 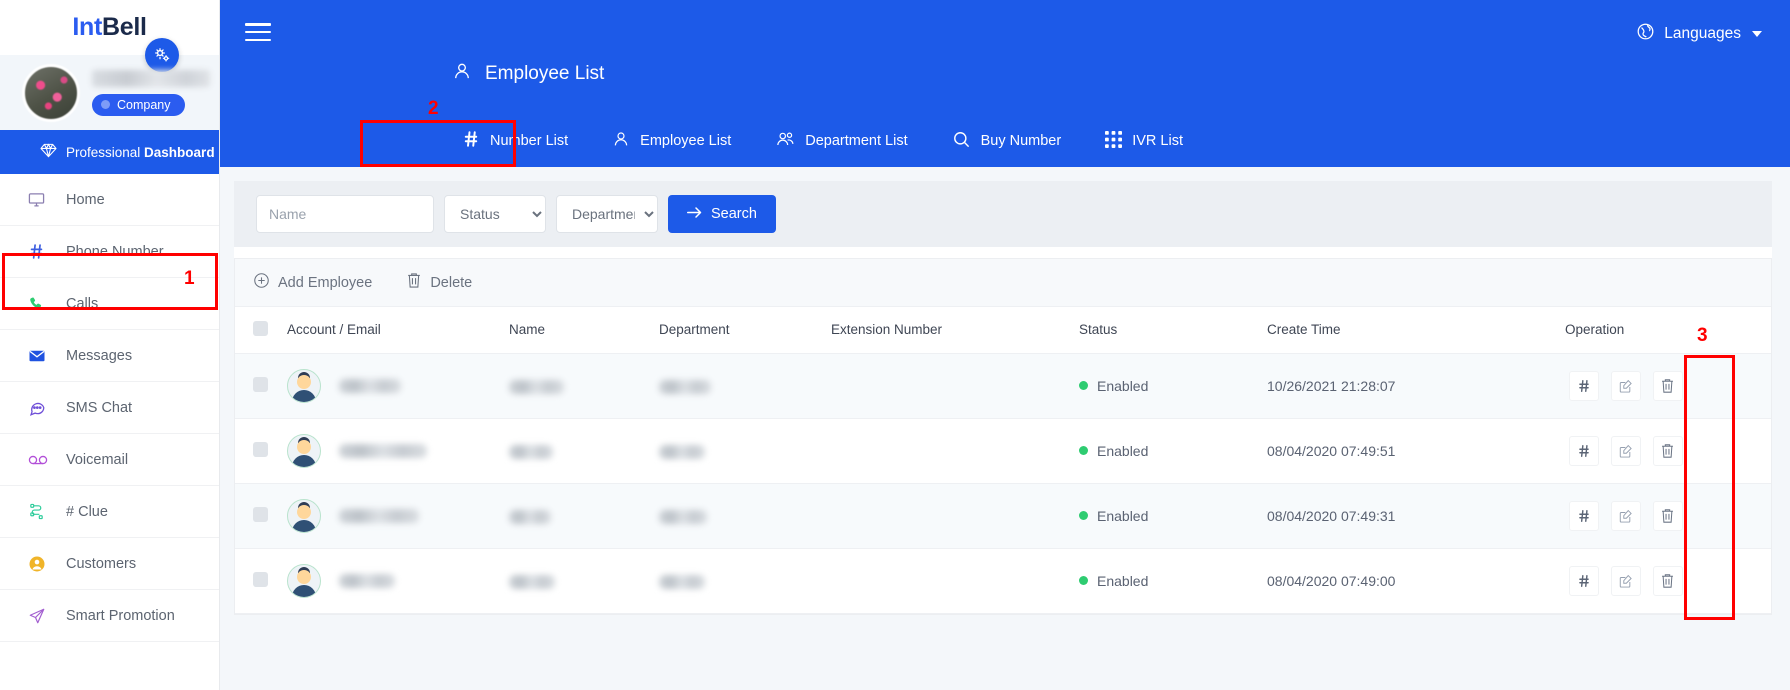 I want to click on sidebar-item-label: Messages, so click(x=99, y=355).